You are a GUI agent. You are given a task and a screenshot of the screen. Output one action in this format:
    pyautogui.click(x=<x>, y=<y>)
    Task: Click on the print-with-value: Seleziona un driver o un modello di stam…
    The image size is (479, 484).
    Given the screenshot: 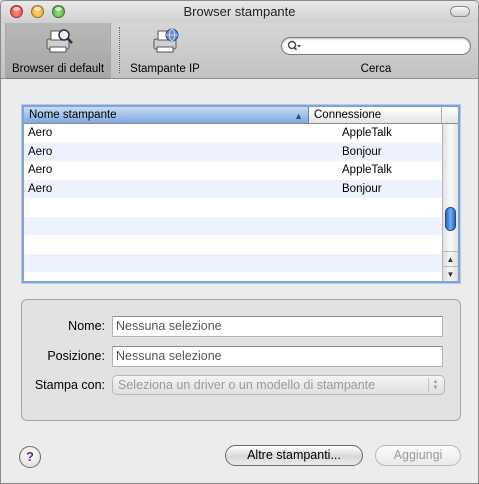 What is the action you would take?
    pyautogui.click(x=247, y=385)
    